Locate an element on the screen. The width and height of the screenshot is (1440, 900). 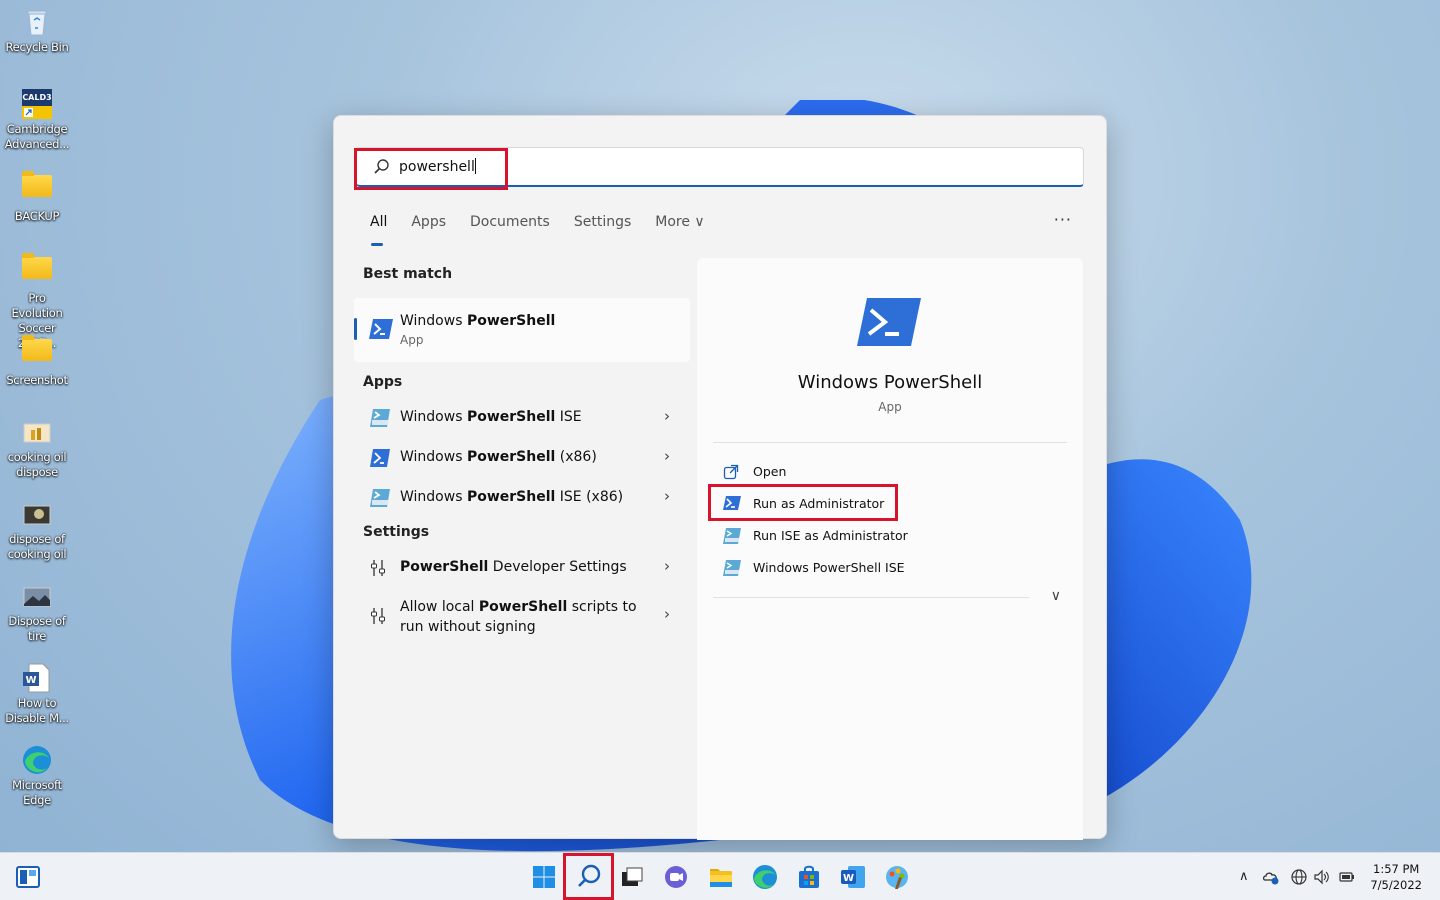
chevron-down-icon: ∨ is located at coordinates (1056, 596).